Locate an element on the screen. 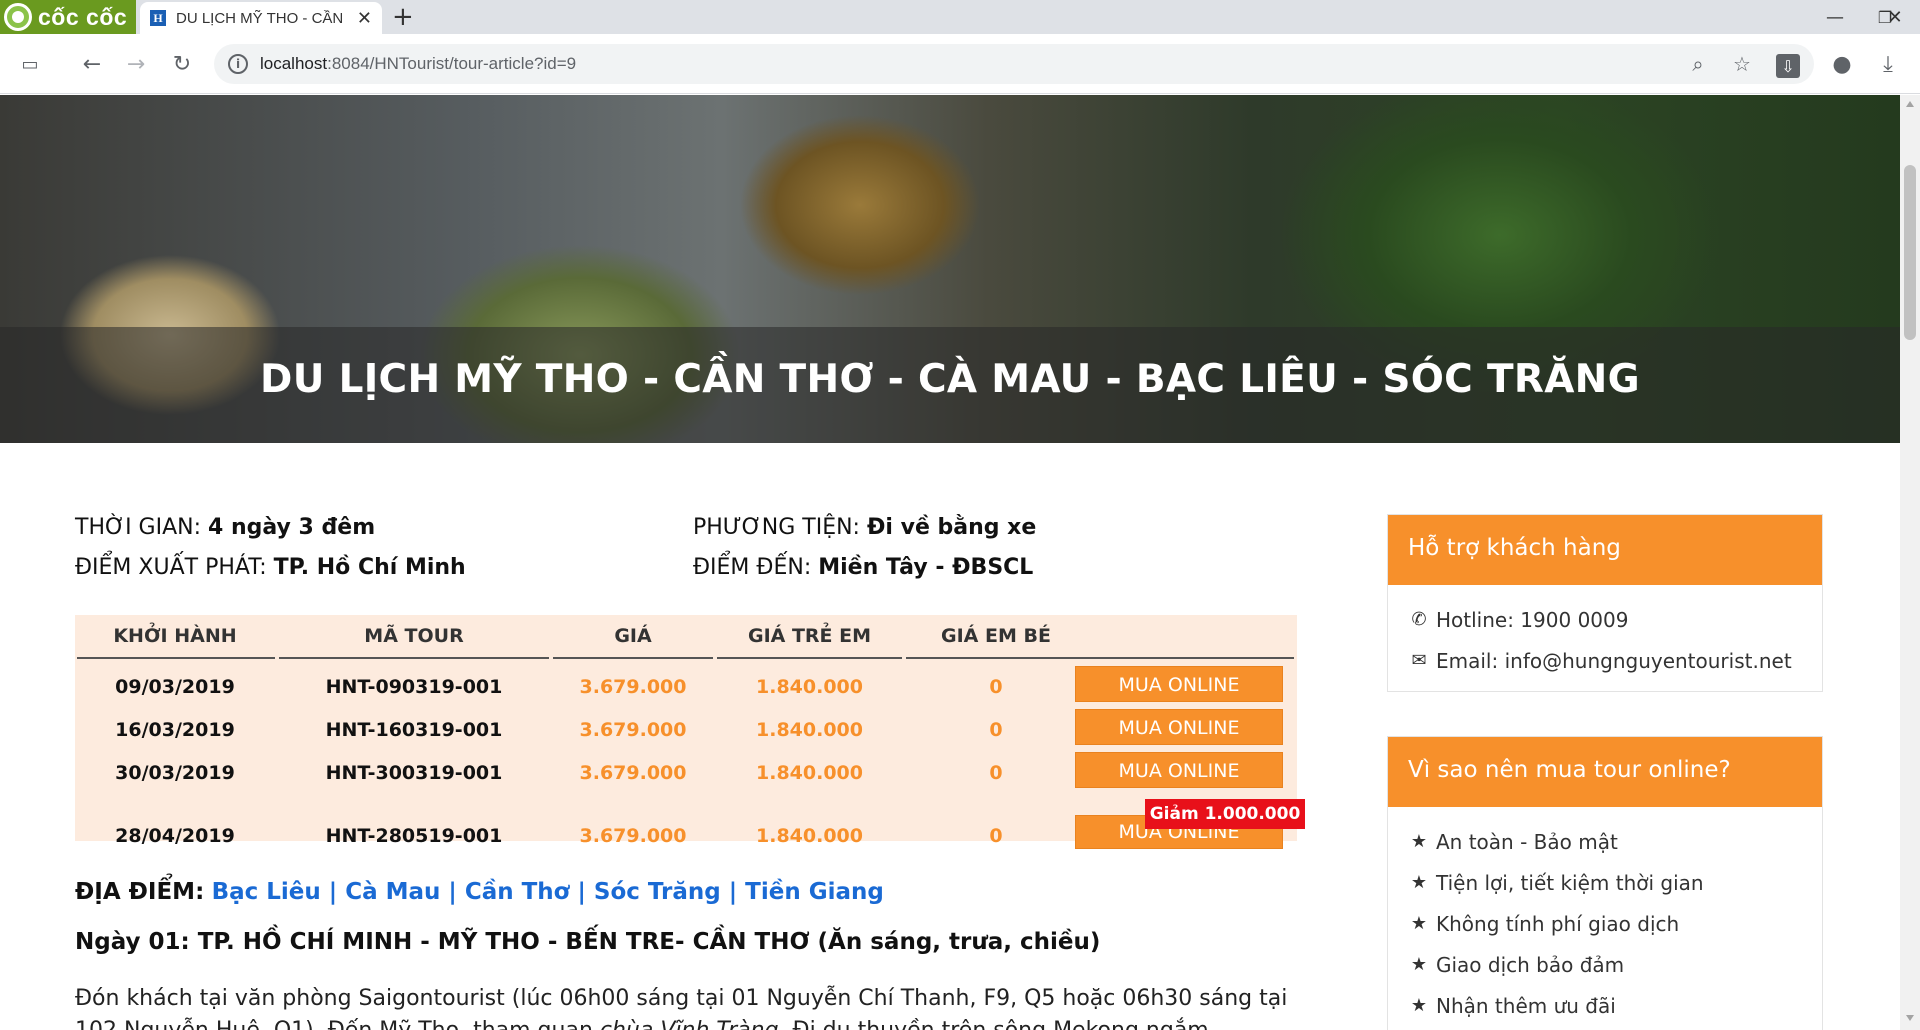  places-label: ĐỊA ĐIỂM: is located at coordinates (140, 892).